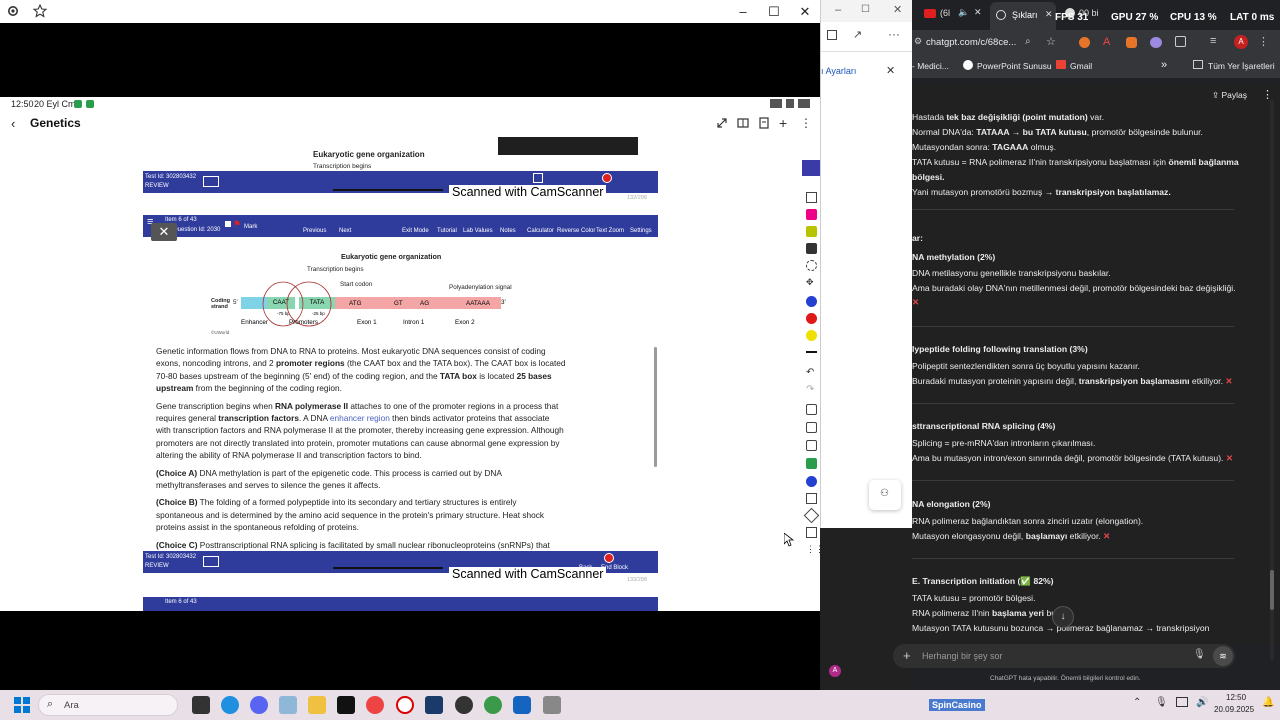 Image resolution: width=1280 pixels, height=720 pixels. What do you see at coordinates (317, 705) in the screenshot?
I see `file-explorer-icon` at bounding box center [317, 705].